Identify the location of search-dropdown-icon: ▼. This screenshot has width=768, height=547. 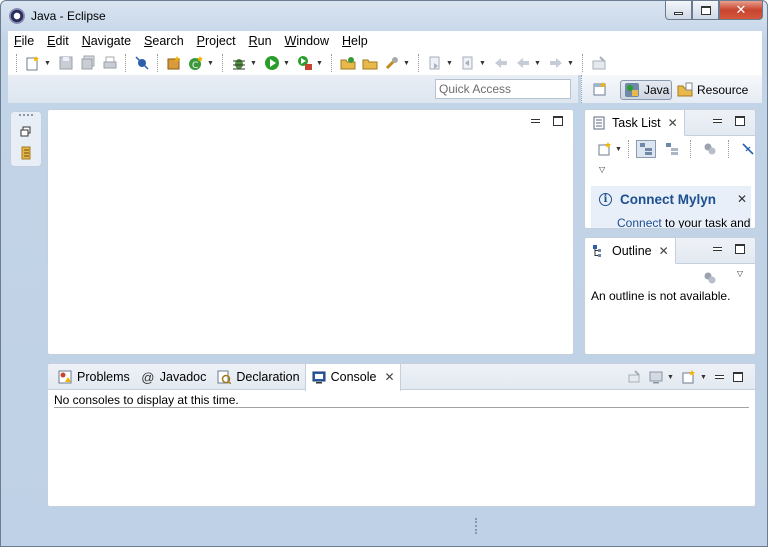
(407, 63).